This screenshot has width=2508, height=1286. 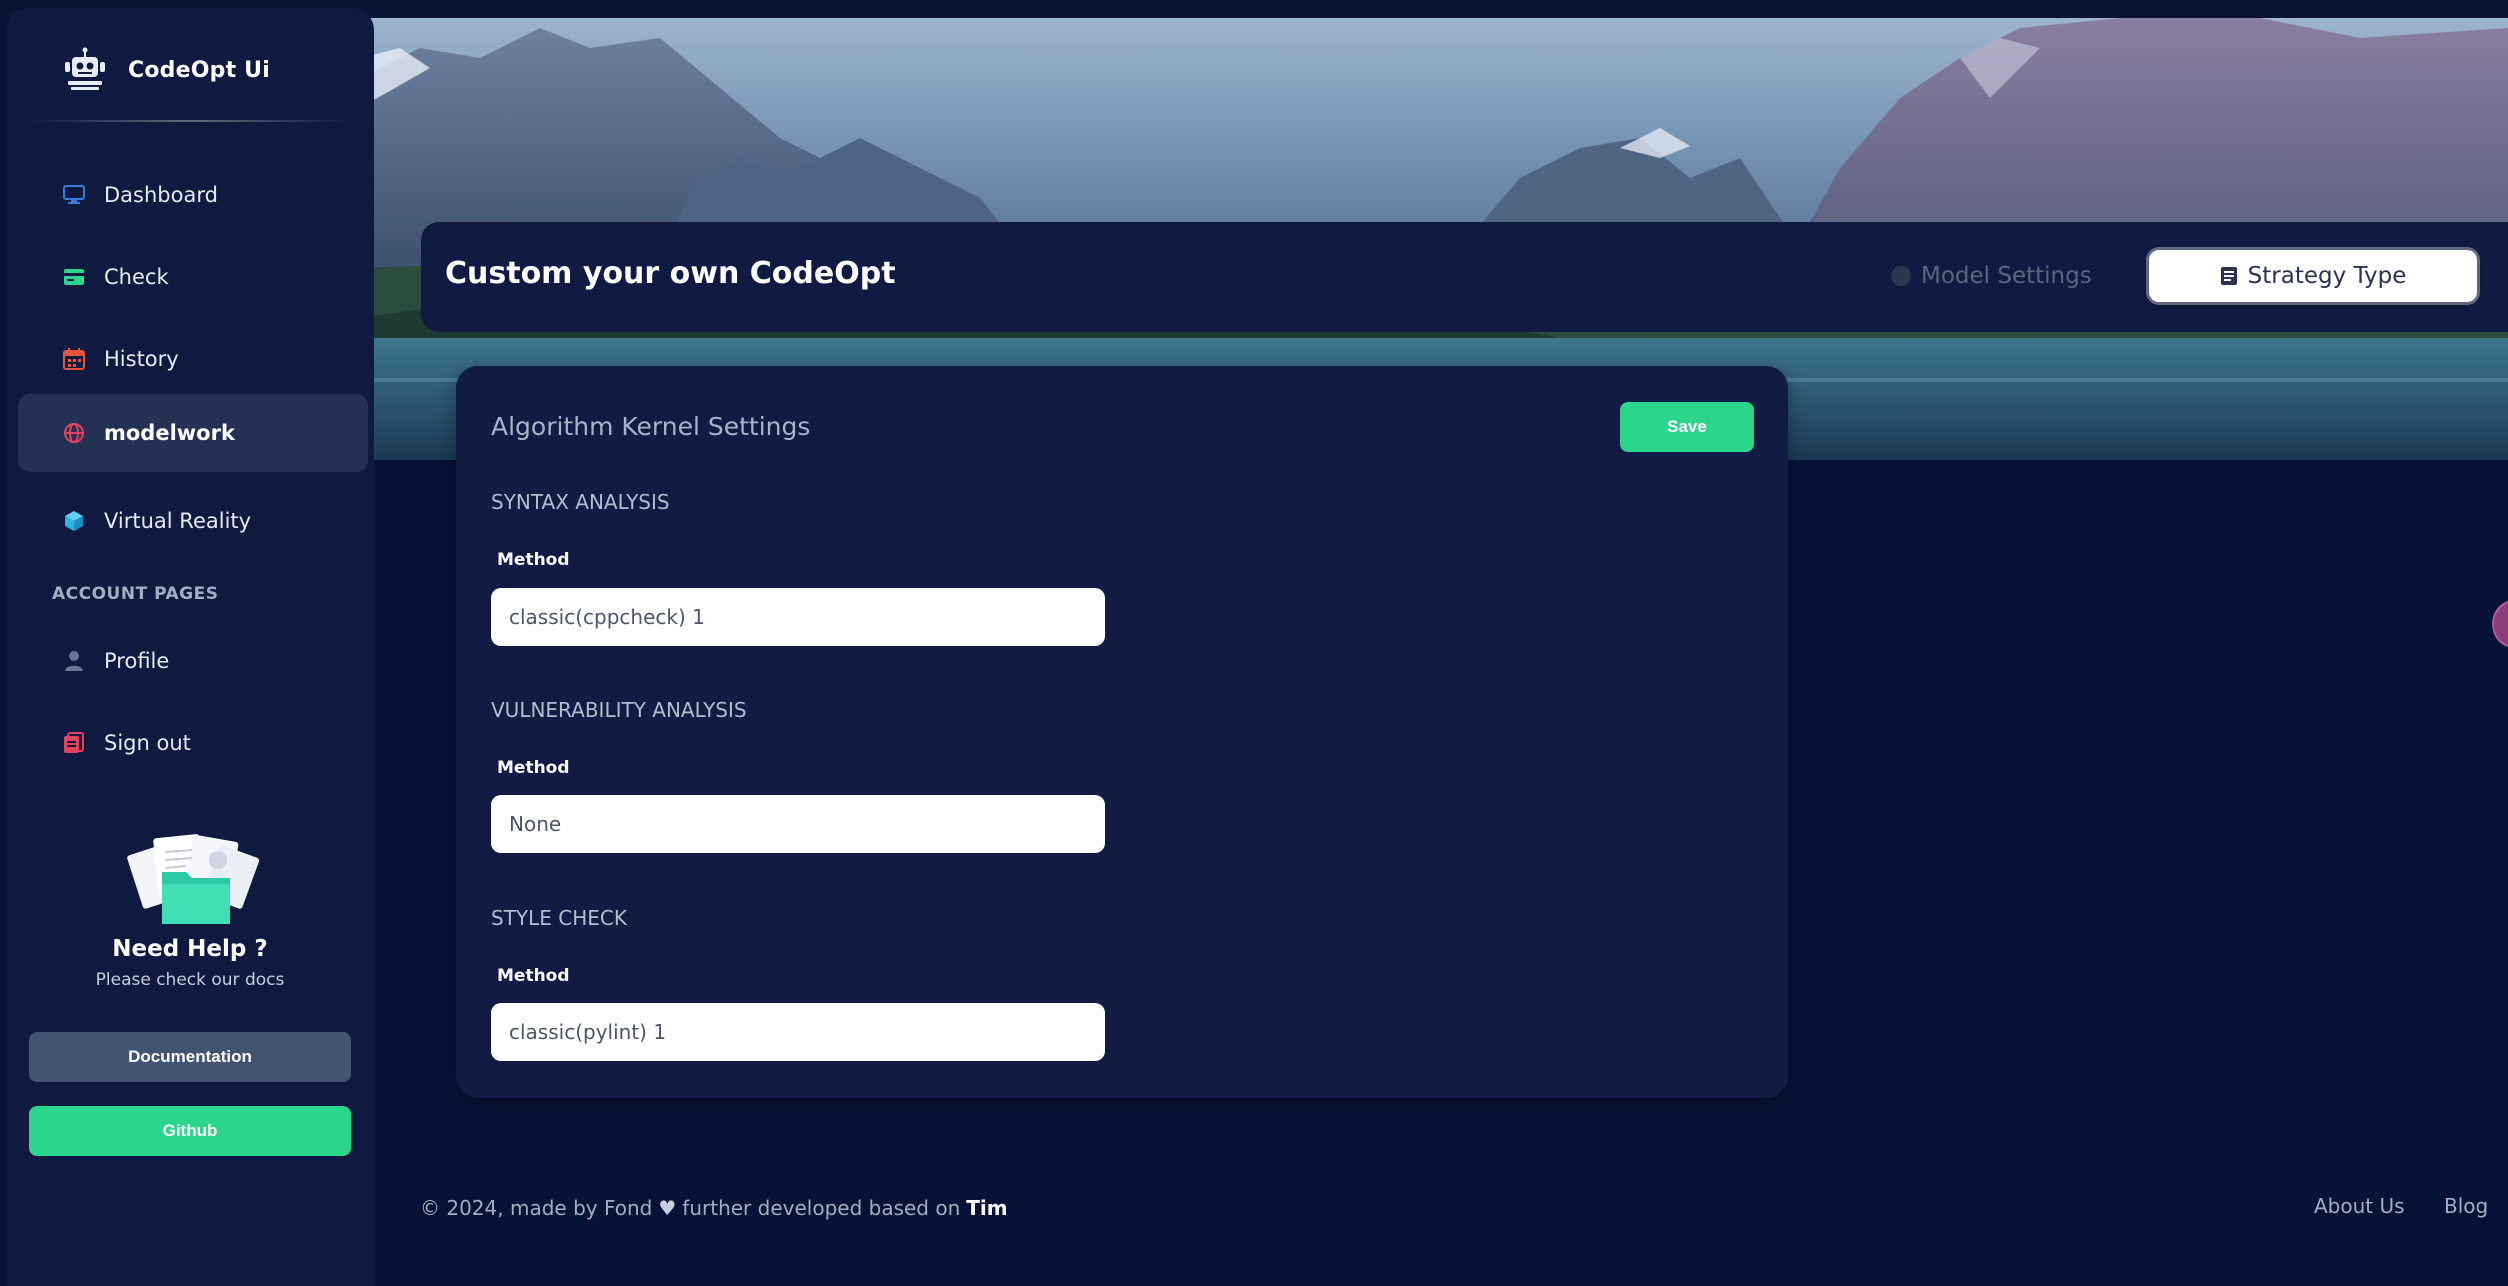 I want to click on calendar-icon, so click(x=74, y=359).